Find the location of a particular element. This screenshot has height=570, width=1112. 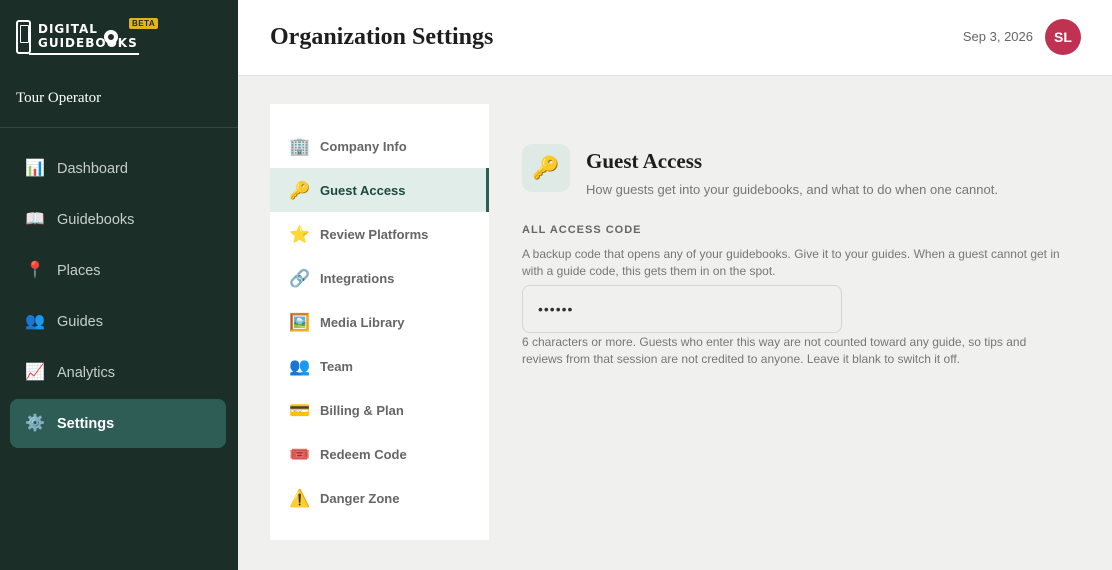

sidebar-item-label: Dashboard is located at coordinates (92, 168).